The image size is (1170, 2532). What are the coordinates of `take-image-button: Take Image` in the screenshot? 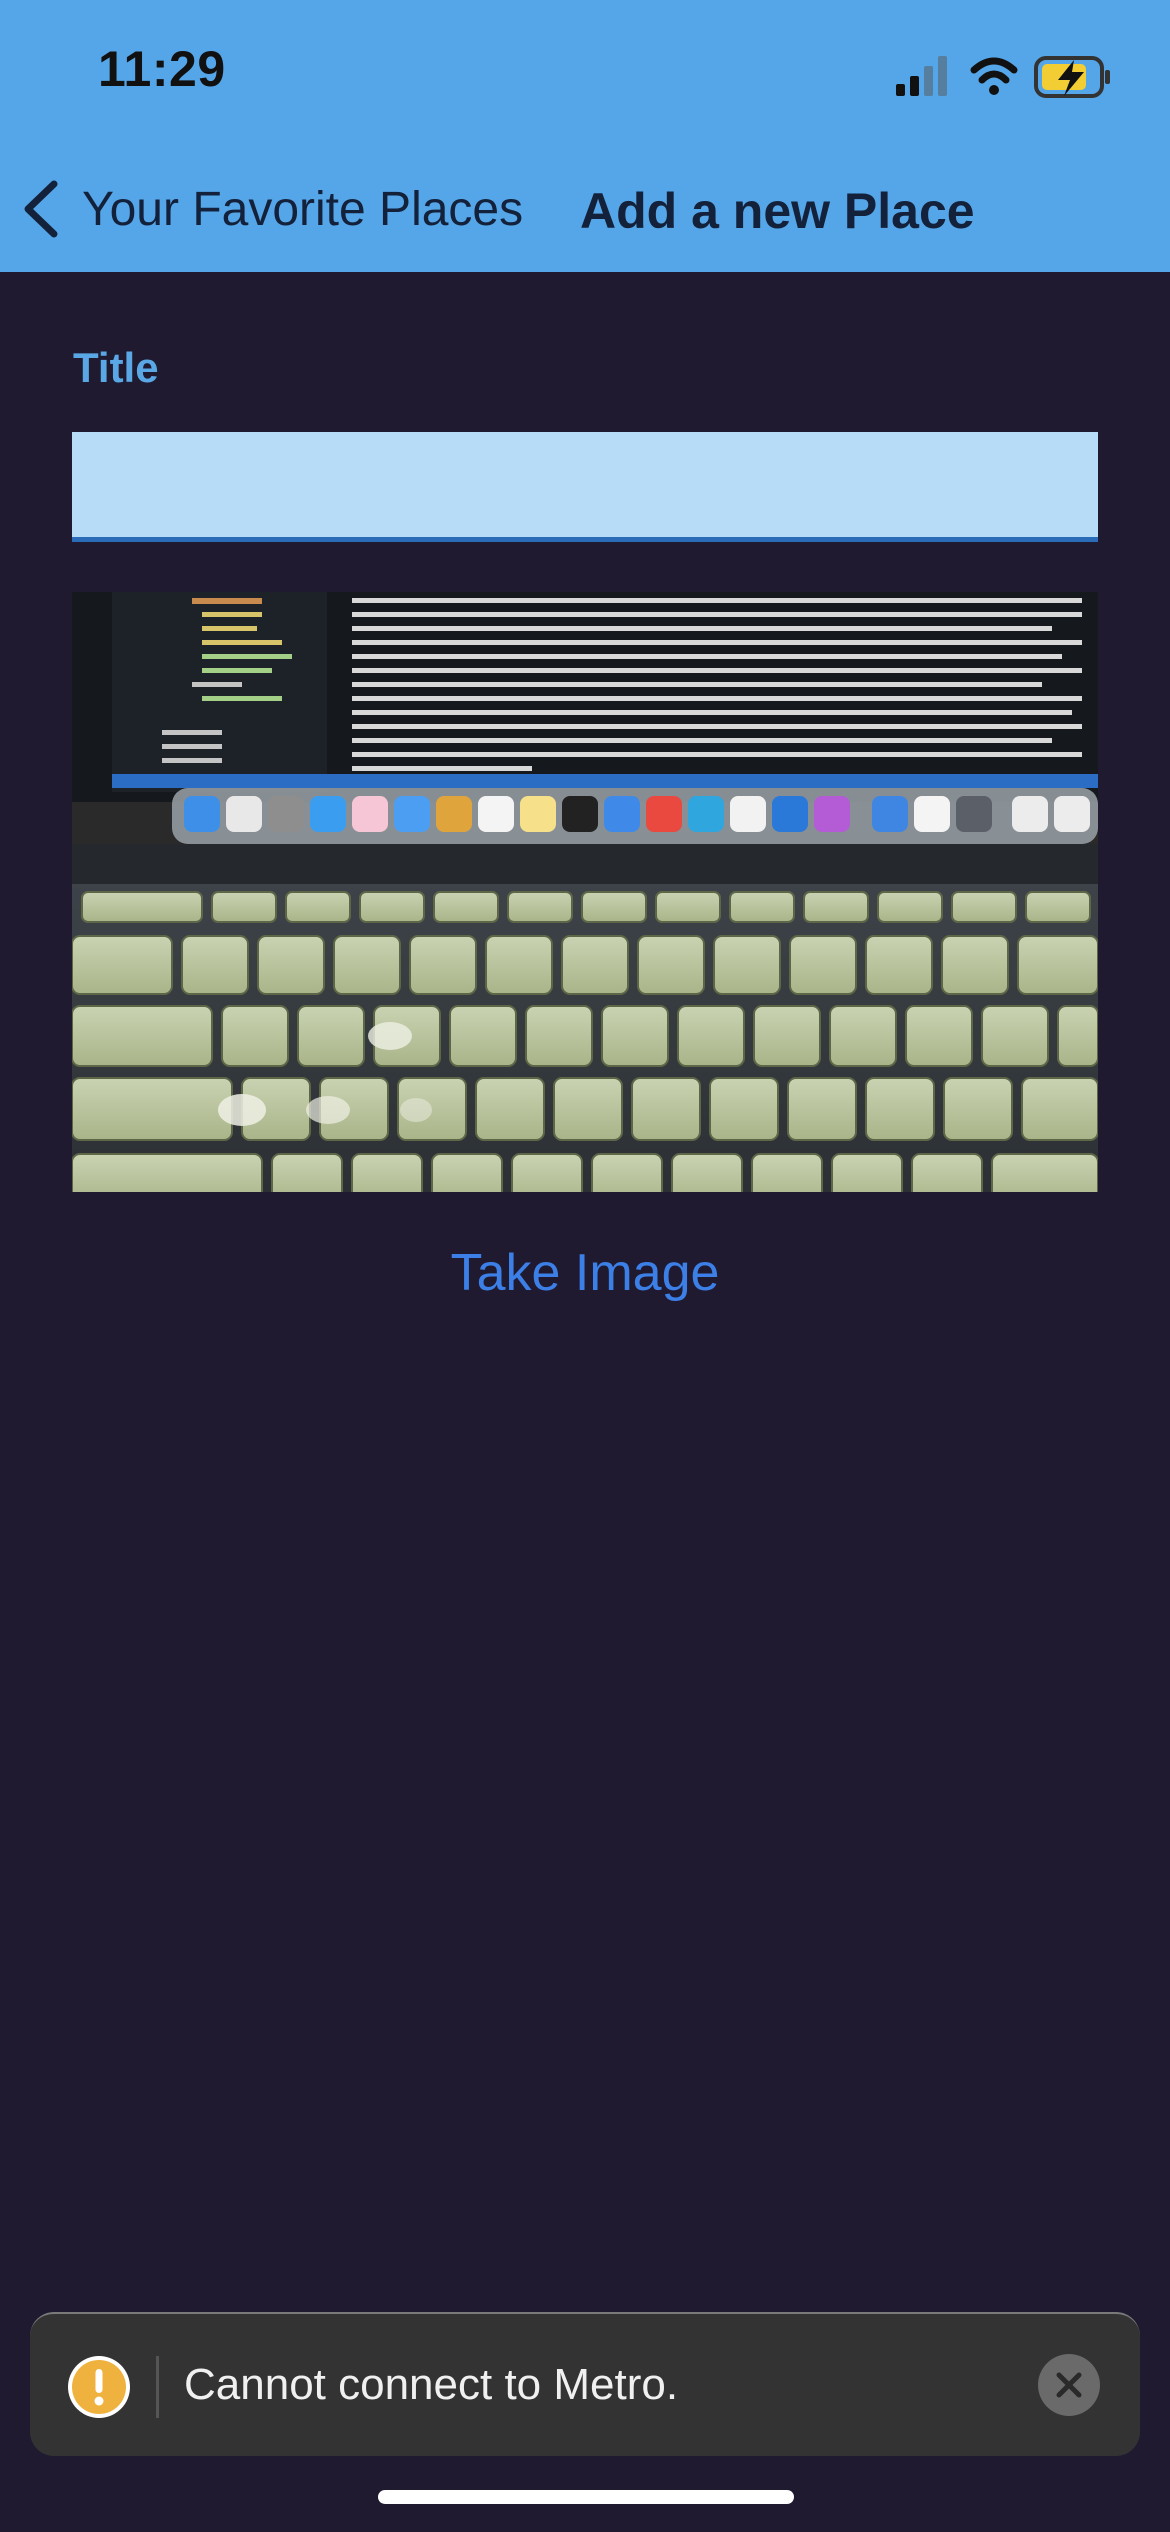 It's located at (585, 1273).